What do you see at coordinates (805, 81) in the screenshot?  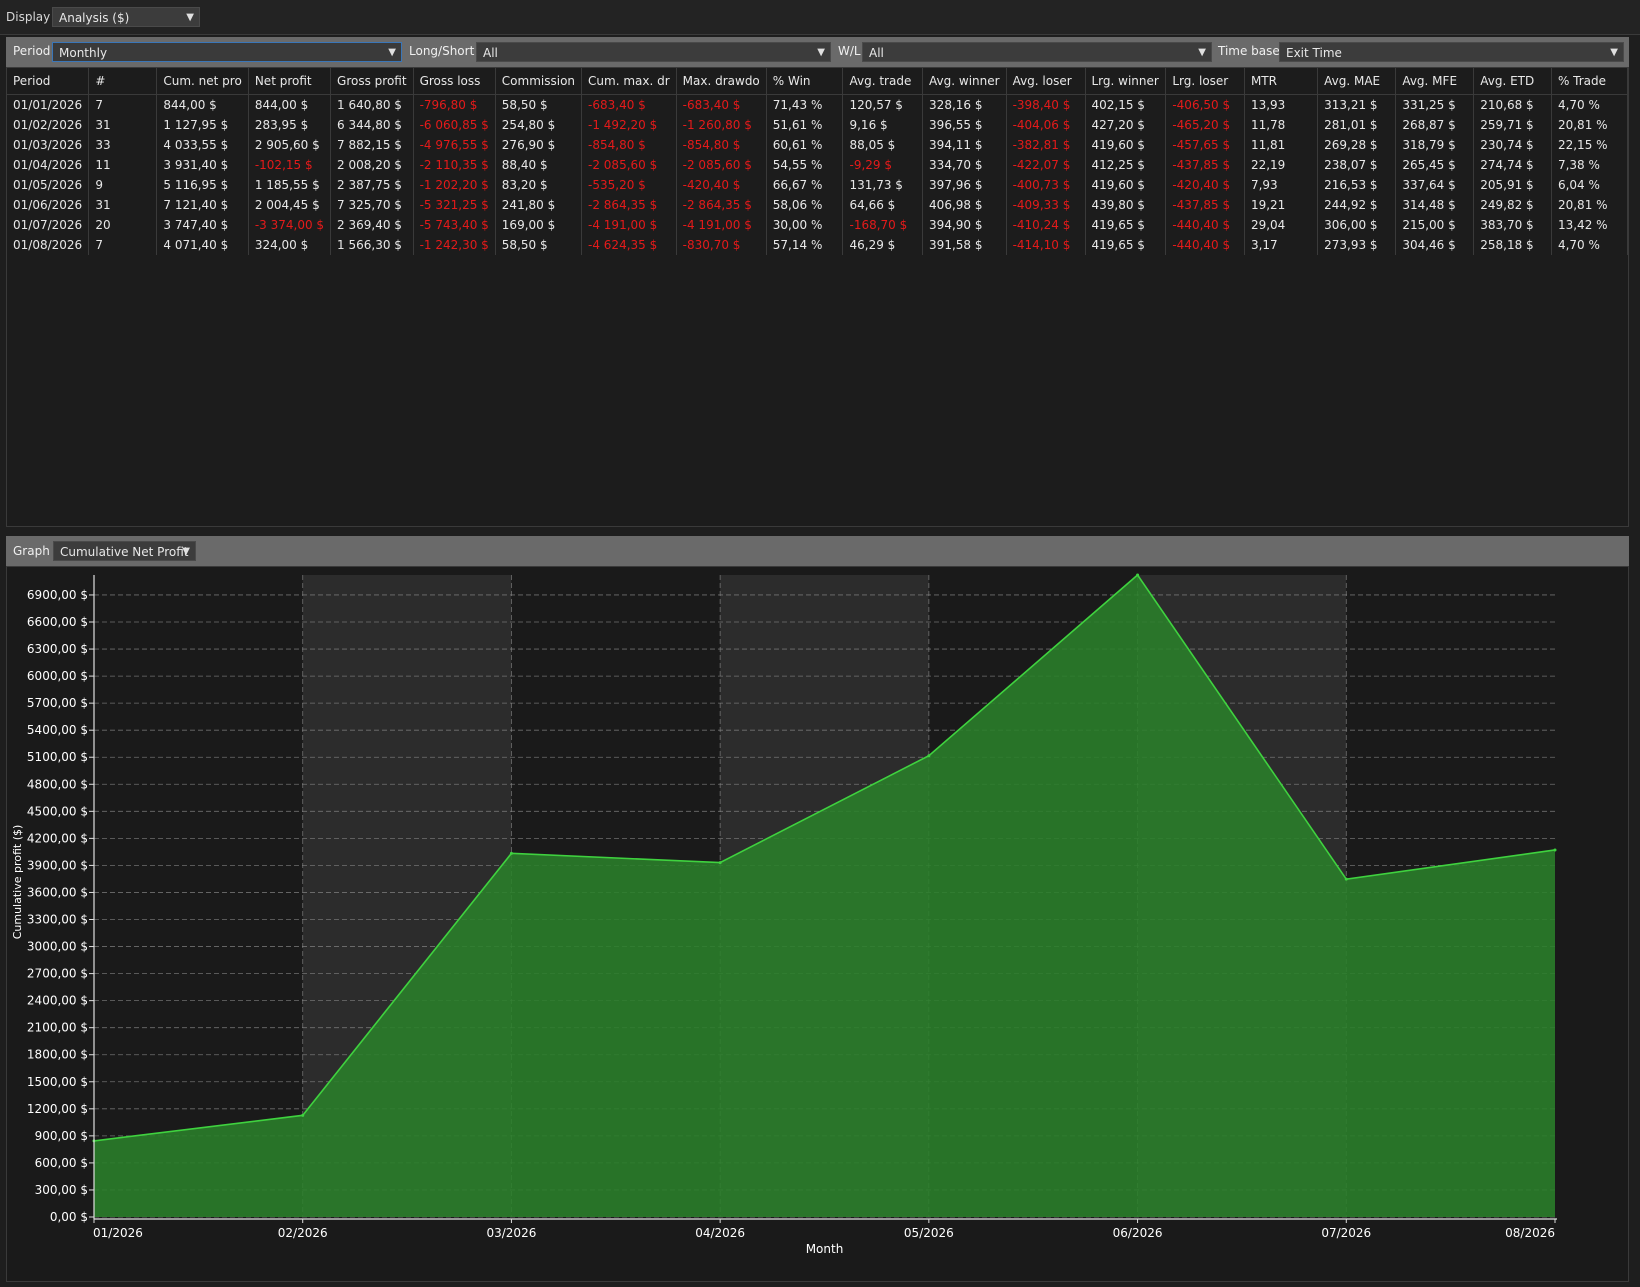 I see `column-header: % Win` at bounding box center [805, 81].